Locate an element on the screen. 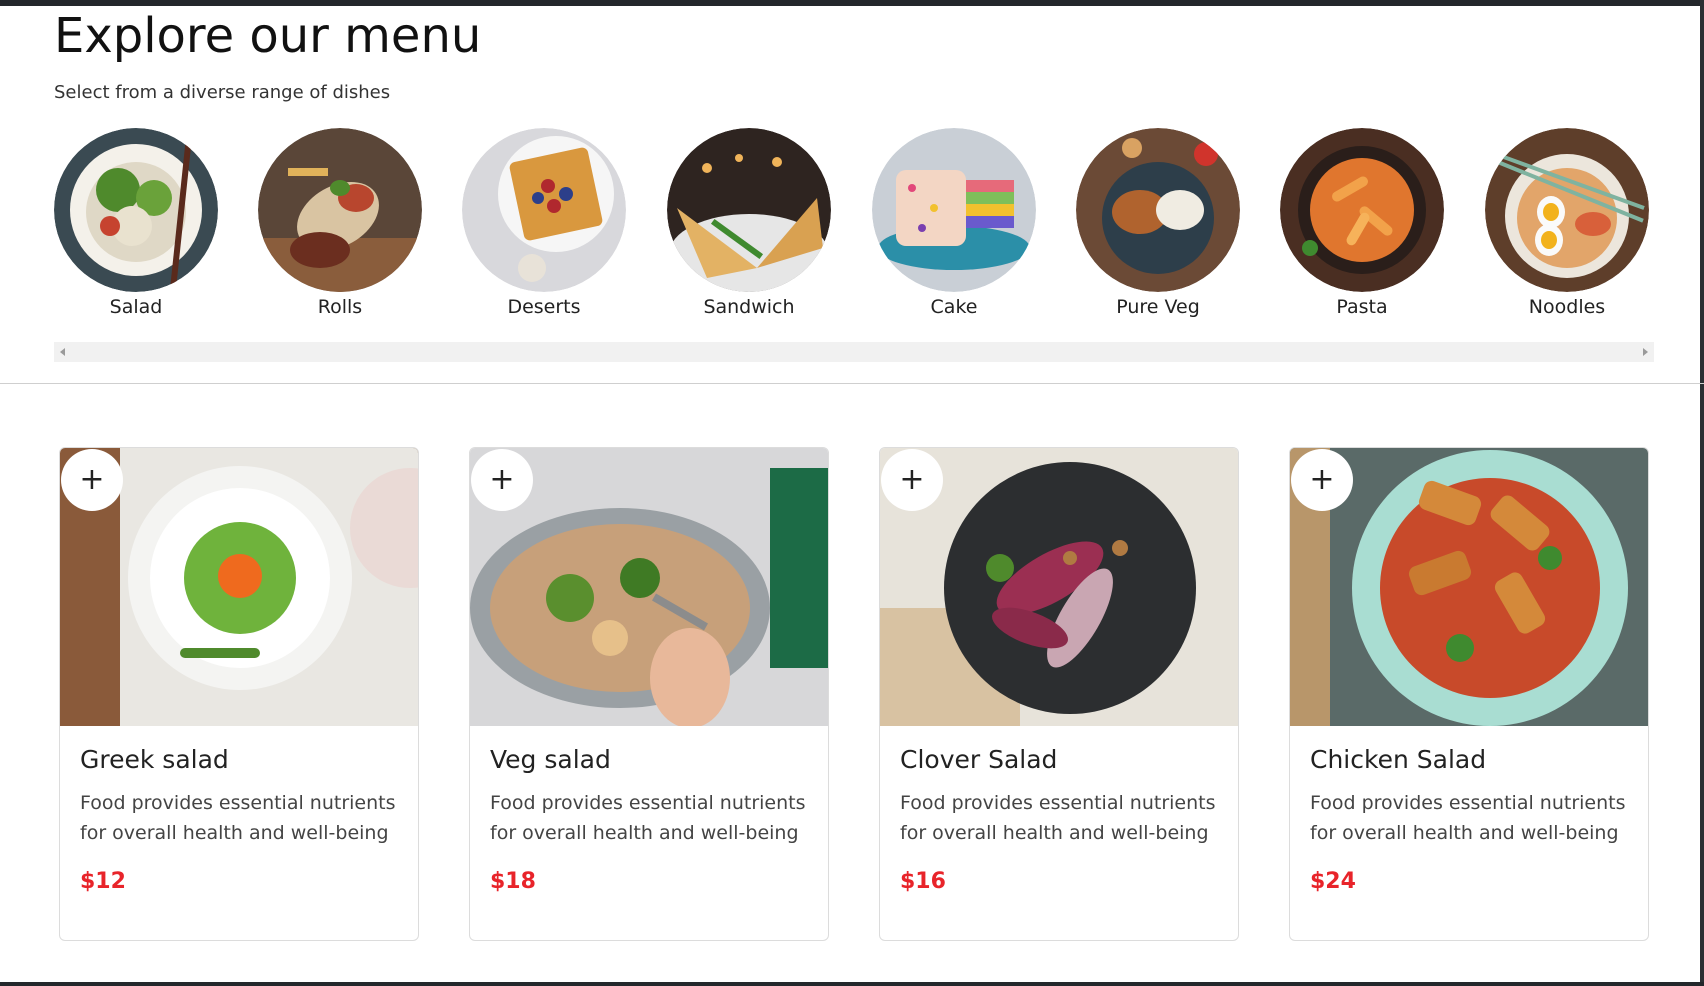 This screenshot has height=986, width=1704. food-price: $24 is located at coordinates (1333, 881).